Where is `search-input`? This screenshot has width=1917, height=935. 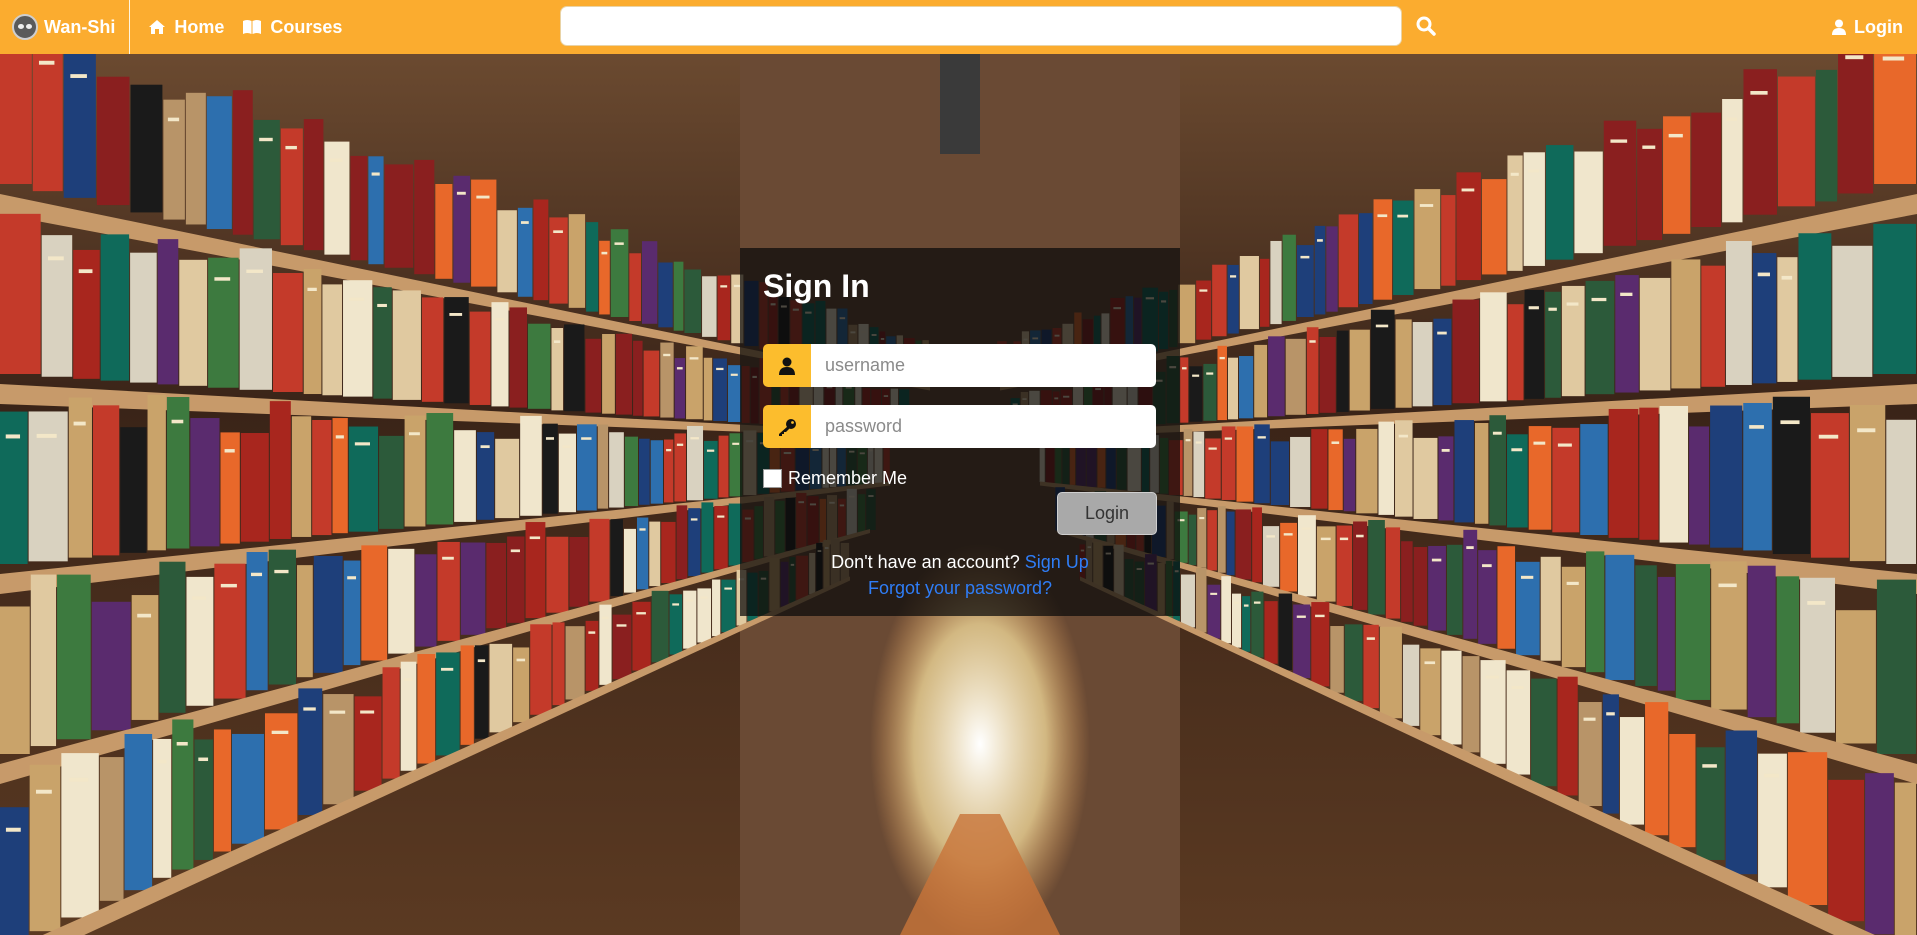 search-input is located at coordinates (981, 26).